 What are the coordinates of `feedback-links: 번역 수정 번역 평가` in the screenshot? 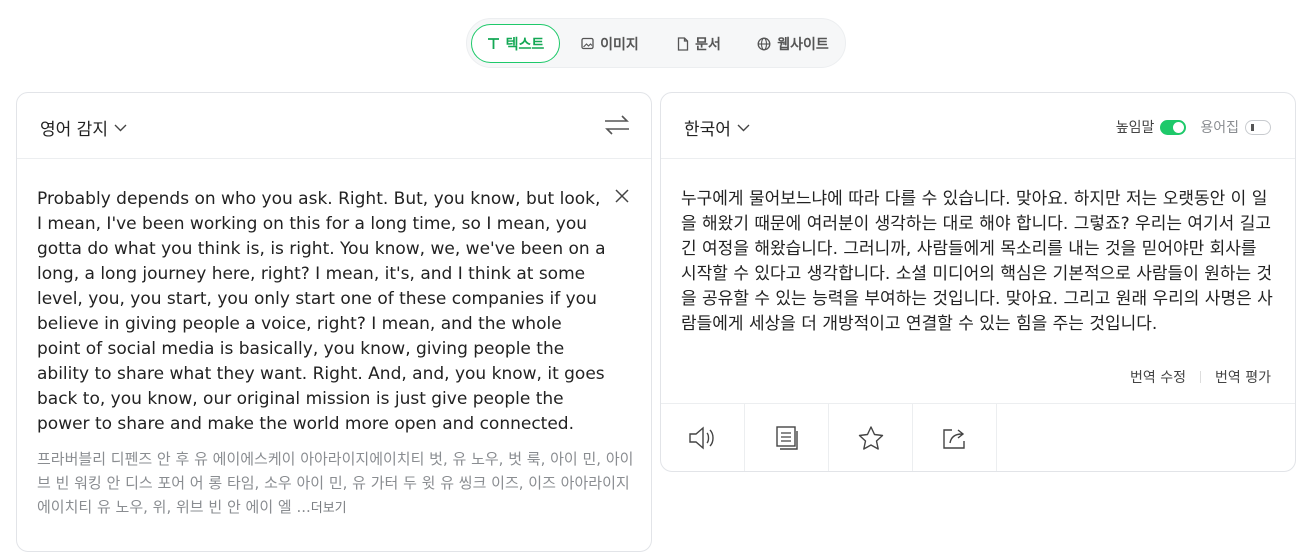 It's located at (1200, 377).